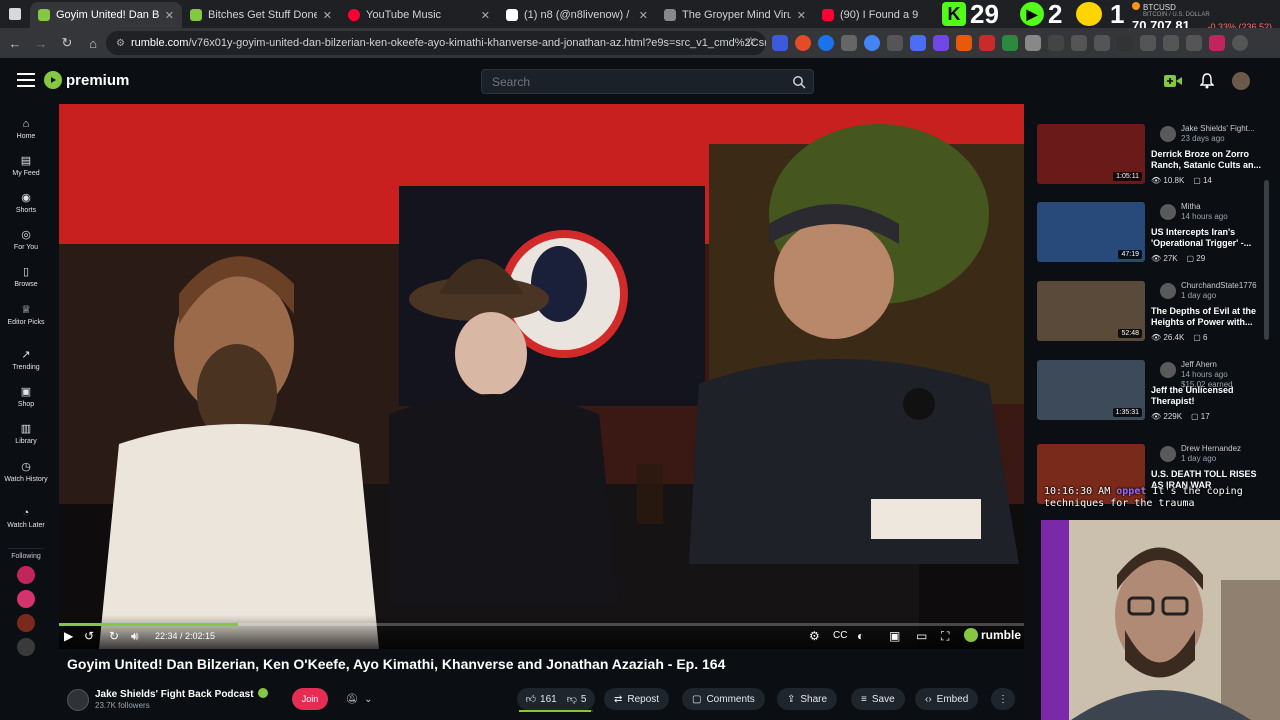  I want to click on nav-item-watch-later: ◔ Watch Later, so click(26, 515).